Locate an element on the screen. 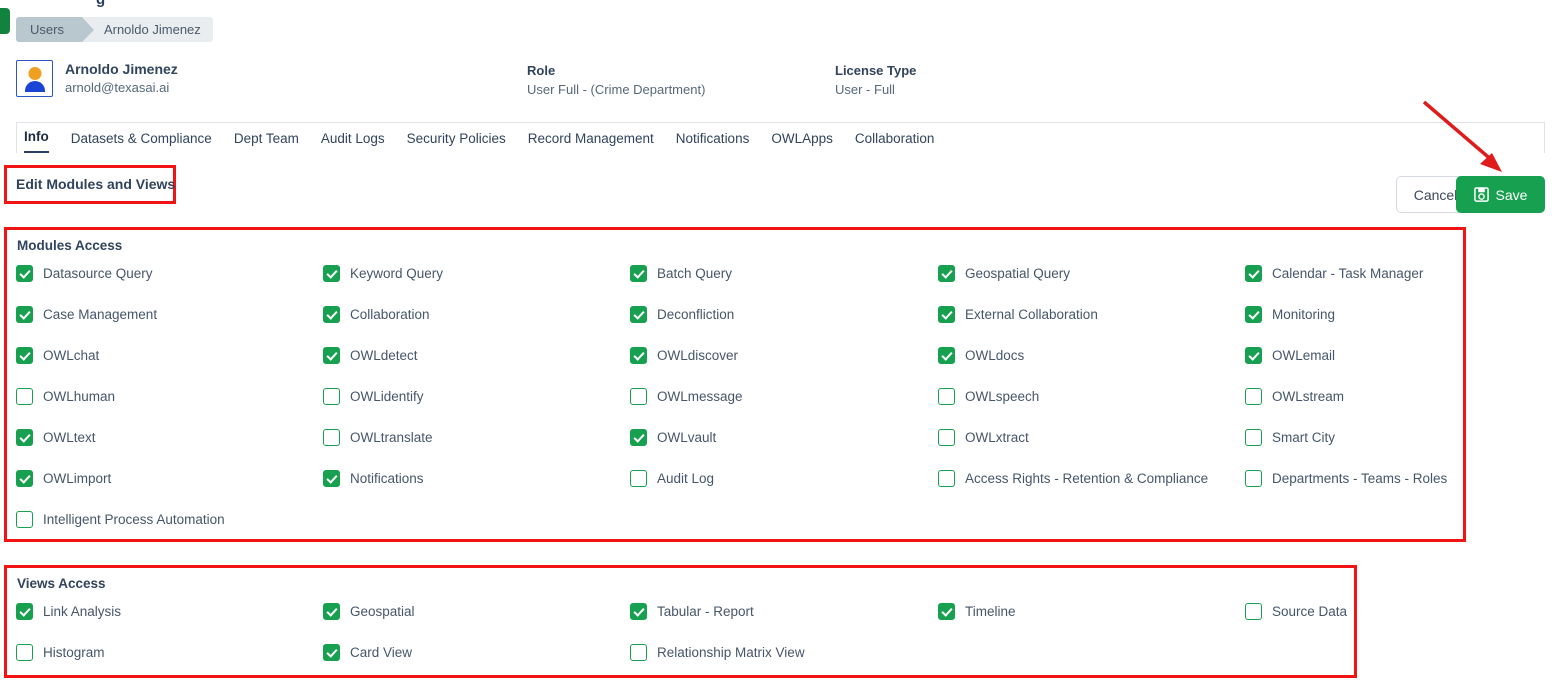  checkbox-external-collaboration: External Collaboration is located at coordinates (1018, 314).